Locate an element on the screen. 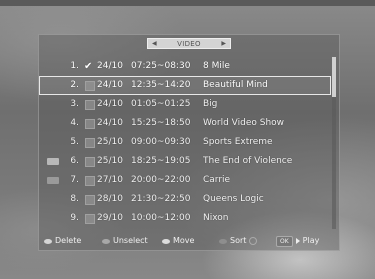 This screenshot has width=375, height=279. sort-button: Sort is located at coordinates (238, 241).